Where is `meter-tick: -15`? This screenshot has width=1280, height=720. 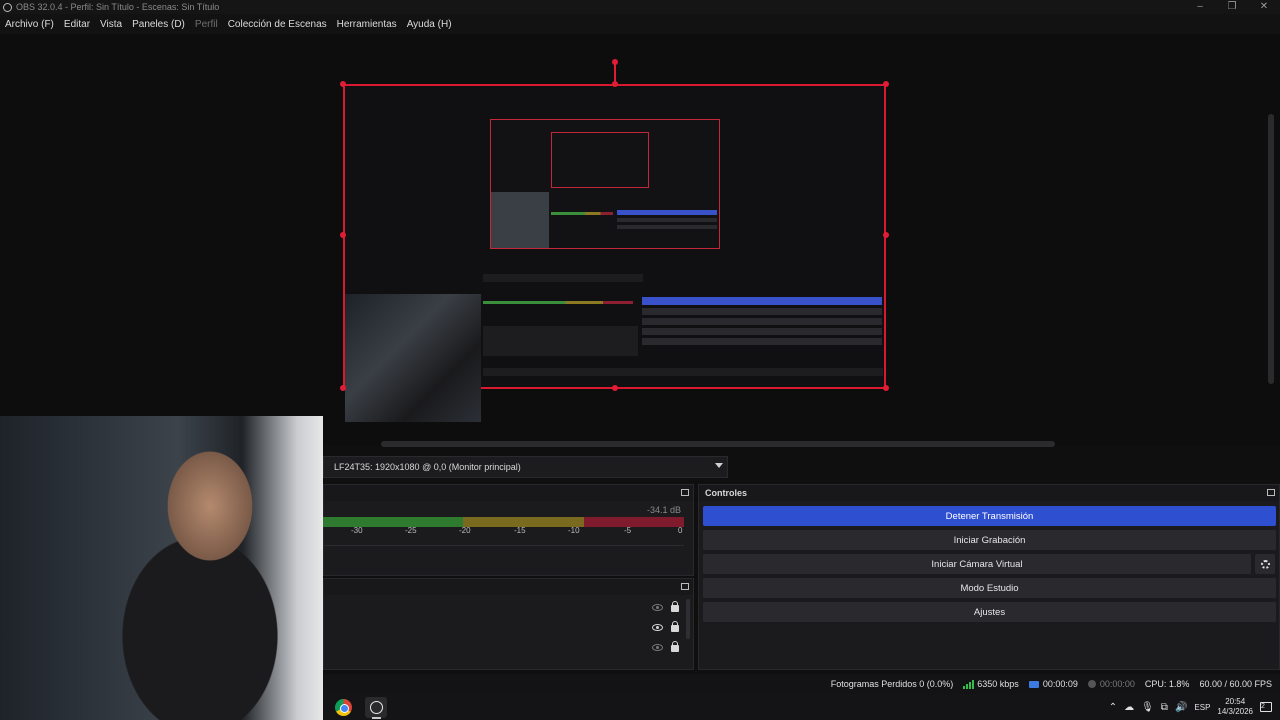 meter-tick: -15 is located at coordinates (520, 530).